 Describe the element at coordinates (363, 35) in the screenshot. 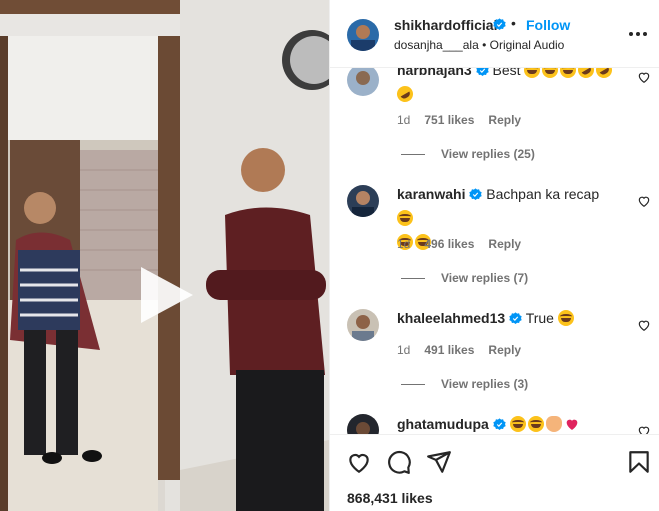

I see `author-avatar` at that location.